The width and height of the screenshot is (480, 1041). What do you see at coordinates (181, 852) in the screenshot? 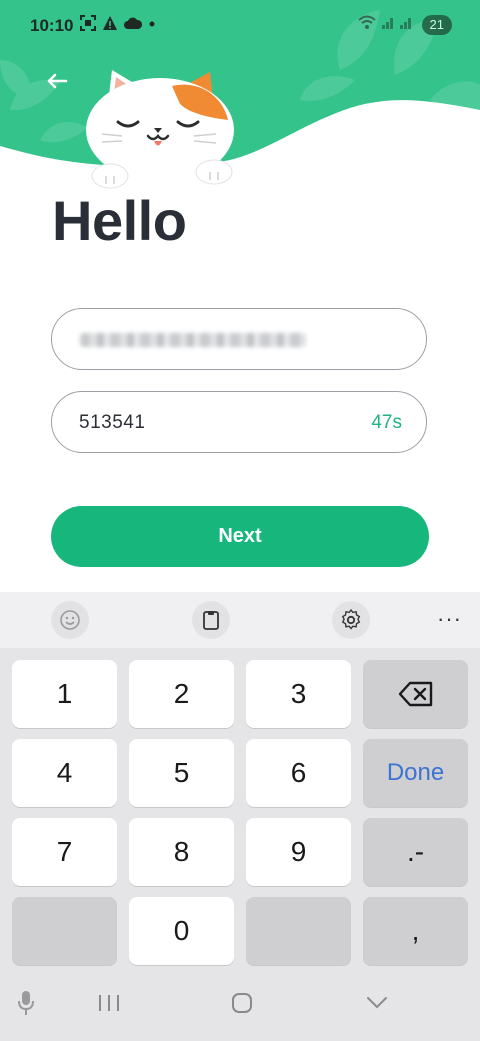
I see `key-8: 8` at bounding box center [181, 852].